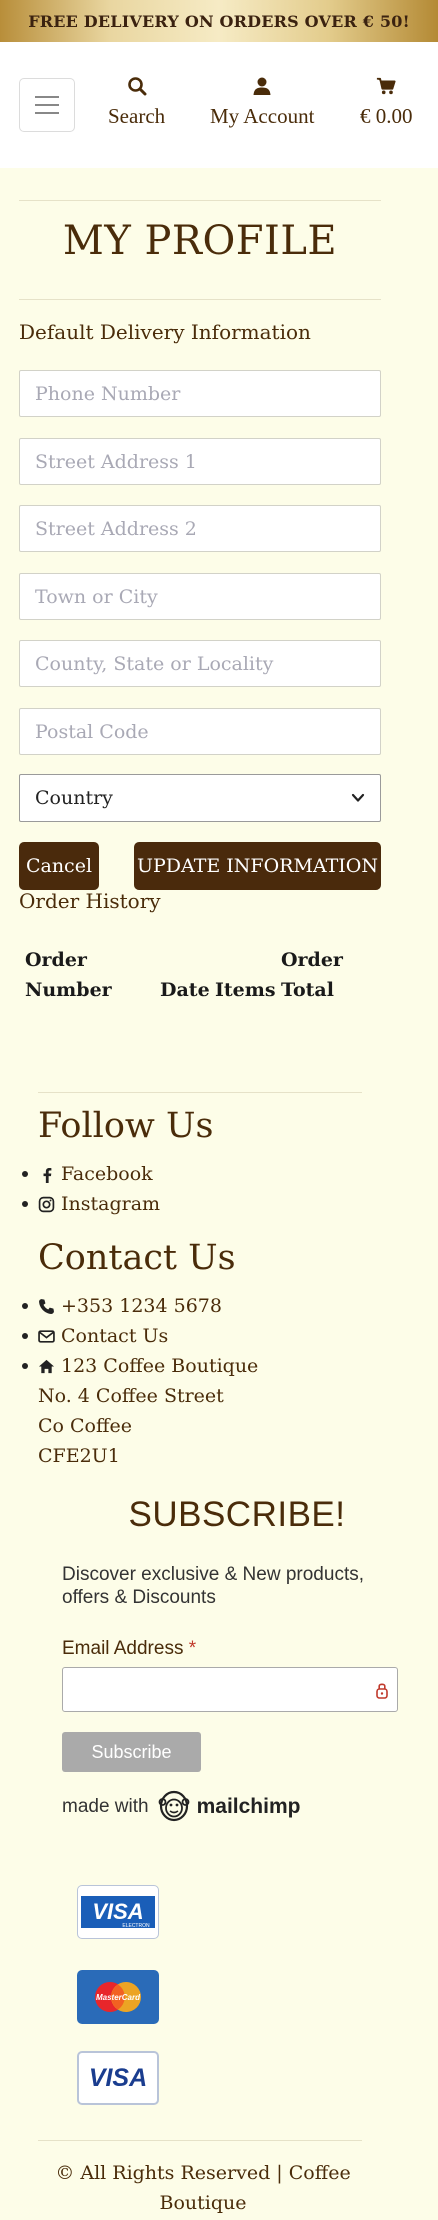 Image resolution: width=438 pixels, height=2220 pixels. Describe the element at coordinates (131, 1396) in the screenshot. I see `address-line-2: No. 4 Coffee Street` at that location.